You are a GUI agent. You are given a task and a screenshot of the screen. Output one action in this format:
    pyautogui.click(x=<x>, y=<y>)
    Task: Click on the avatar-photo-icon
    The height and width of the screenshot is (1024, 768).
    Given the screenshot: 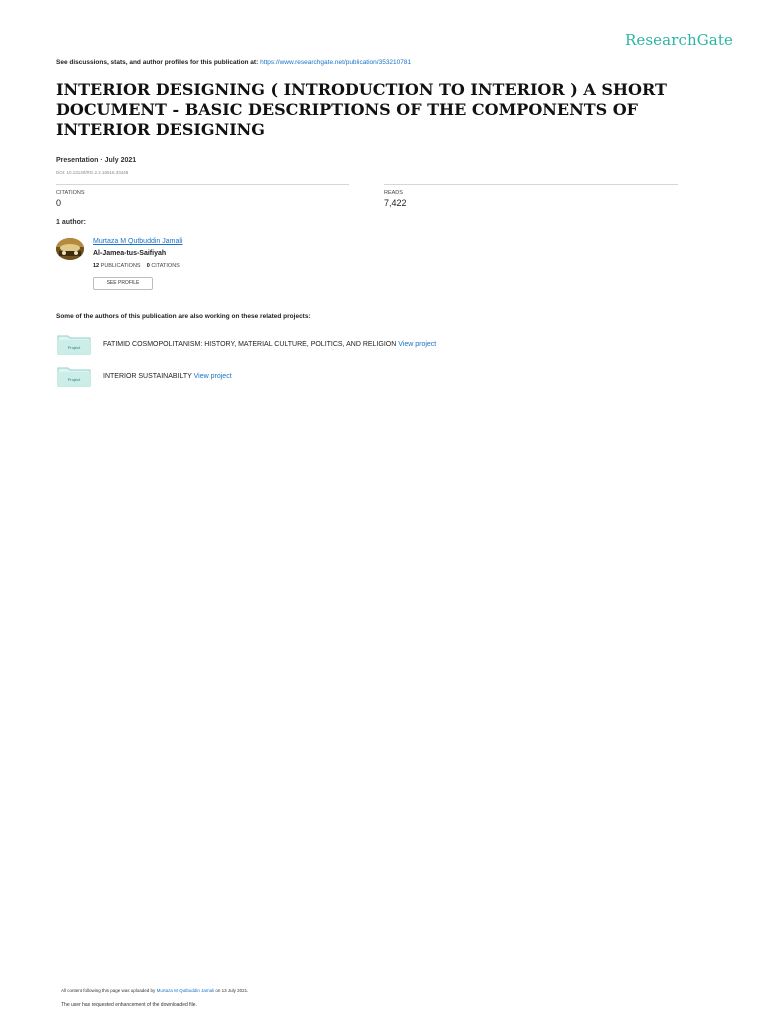 What is the action you would take?
    pyautogui.click(x=70, y=249)
    